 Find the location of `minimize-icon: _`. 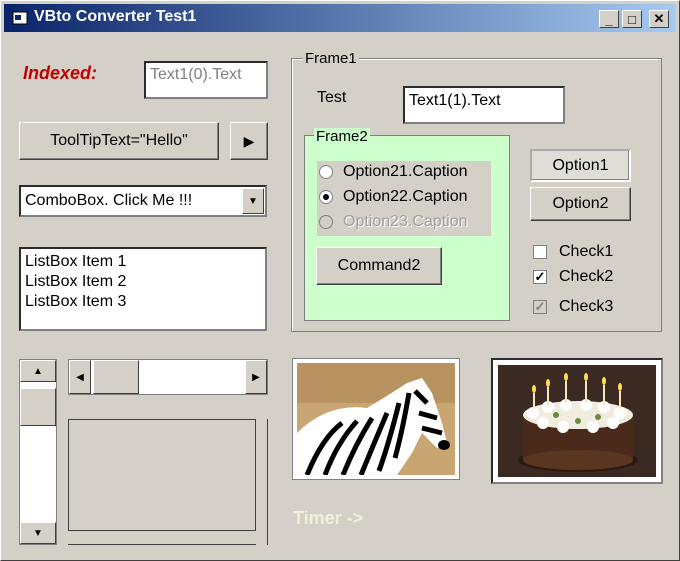

minimize-icon: _ is located at coordinates (609, 19).